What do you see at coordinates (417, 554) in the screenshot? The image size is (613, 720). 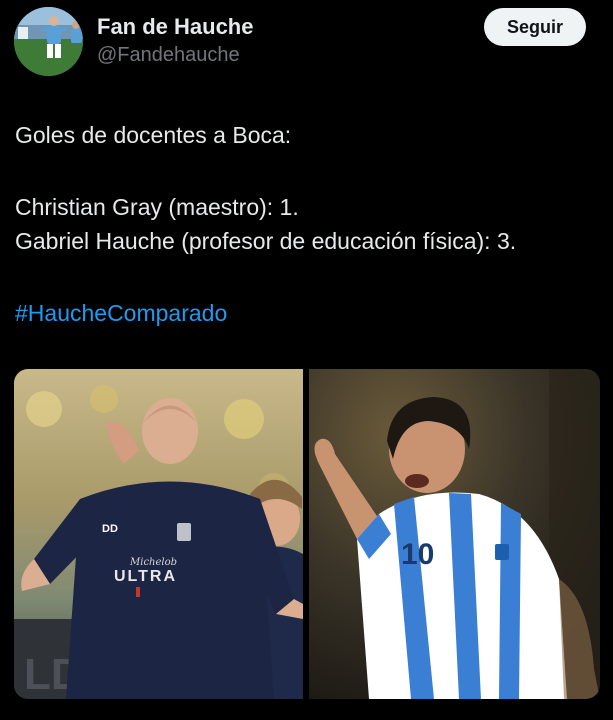 I see `shirt-number: 10` at bounding box center [417, 554].